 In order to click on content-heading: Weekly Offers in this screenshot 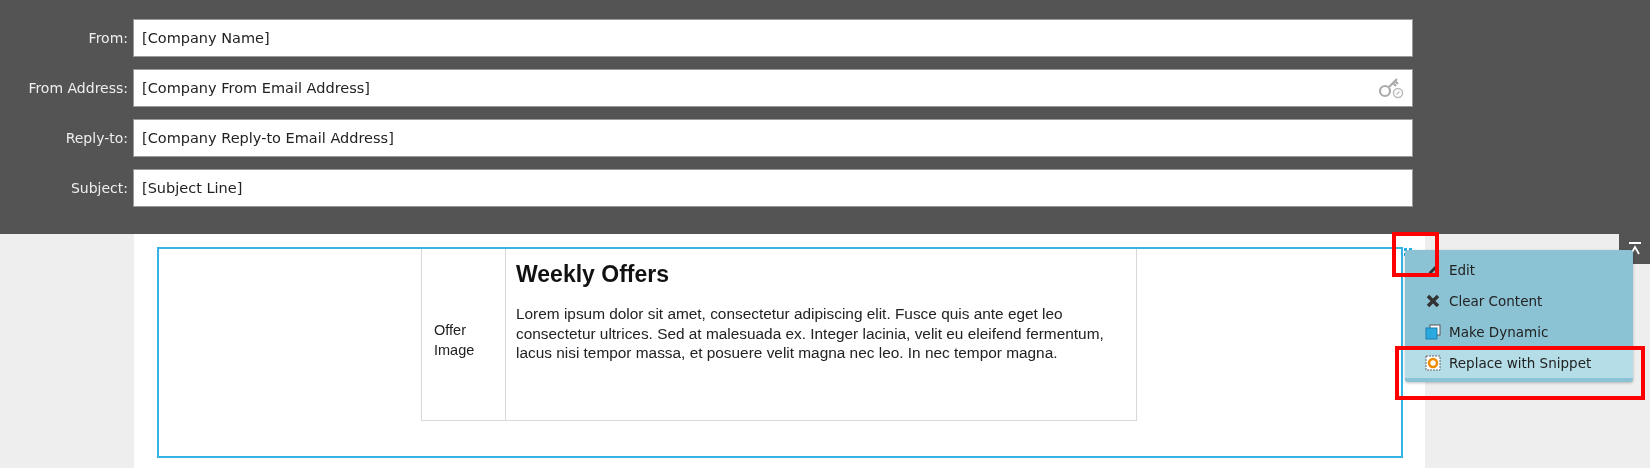, I will do `click(593, 274)`.